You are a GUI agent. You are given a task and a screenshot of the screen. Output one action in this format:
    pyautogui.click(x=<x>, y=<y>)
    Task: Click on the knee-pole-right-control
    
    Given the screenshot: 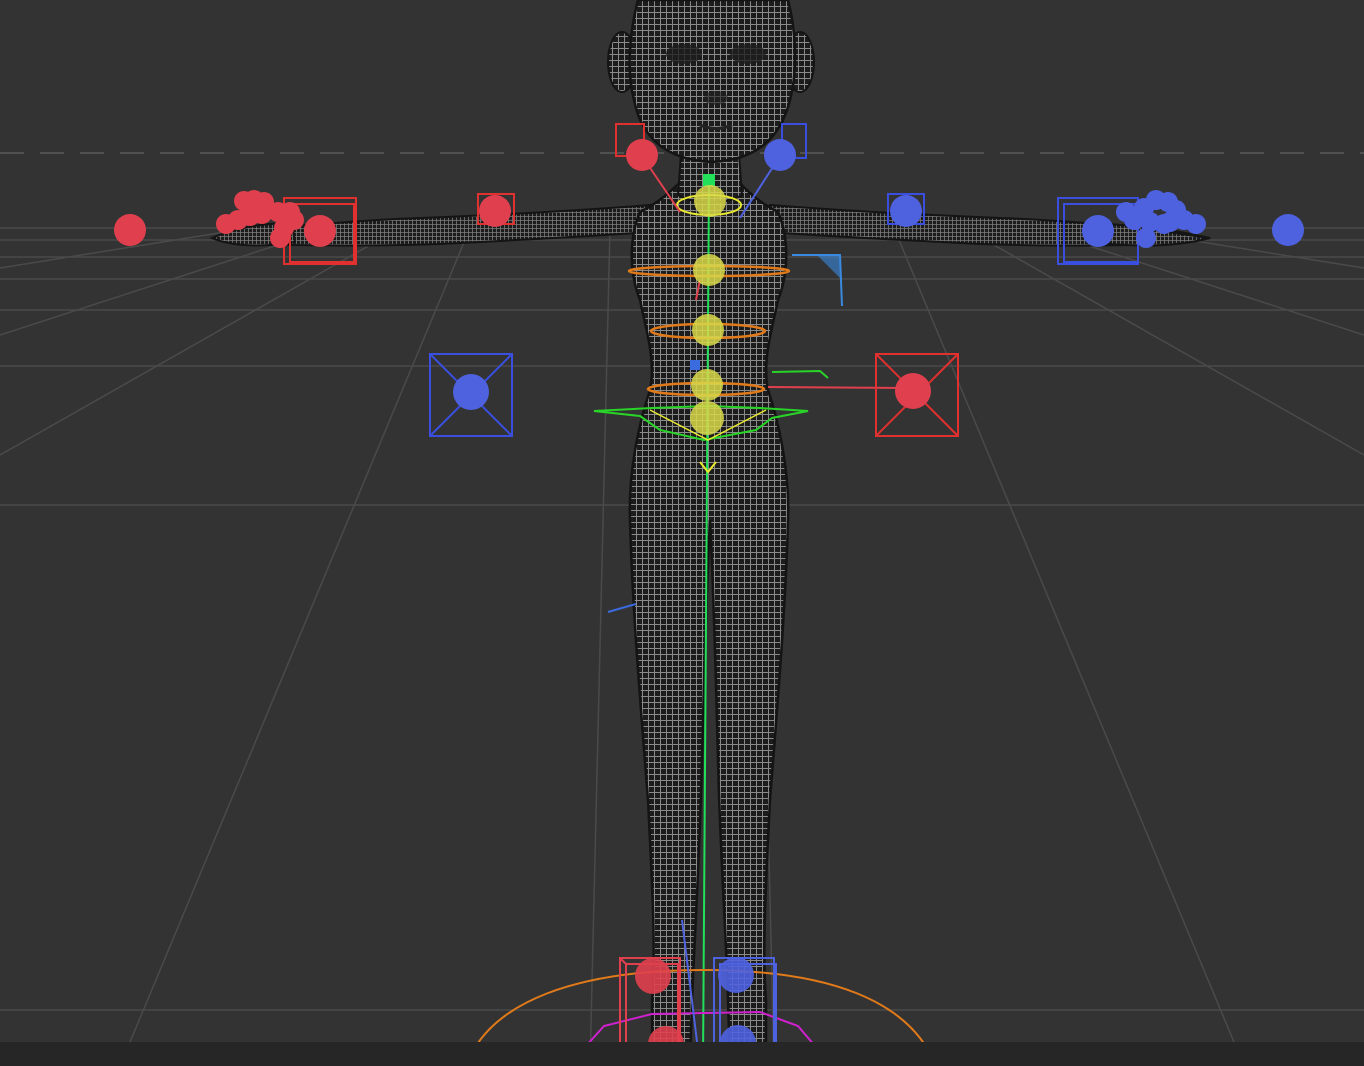 What is the action you would take?
    pyautogui.click(x=471, y=392)
    